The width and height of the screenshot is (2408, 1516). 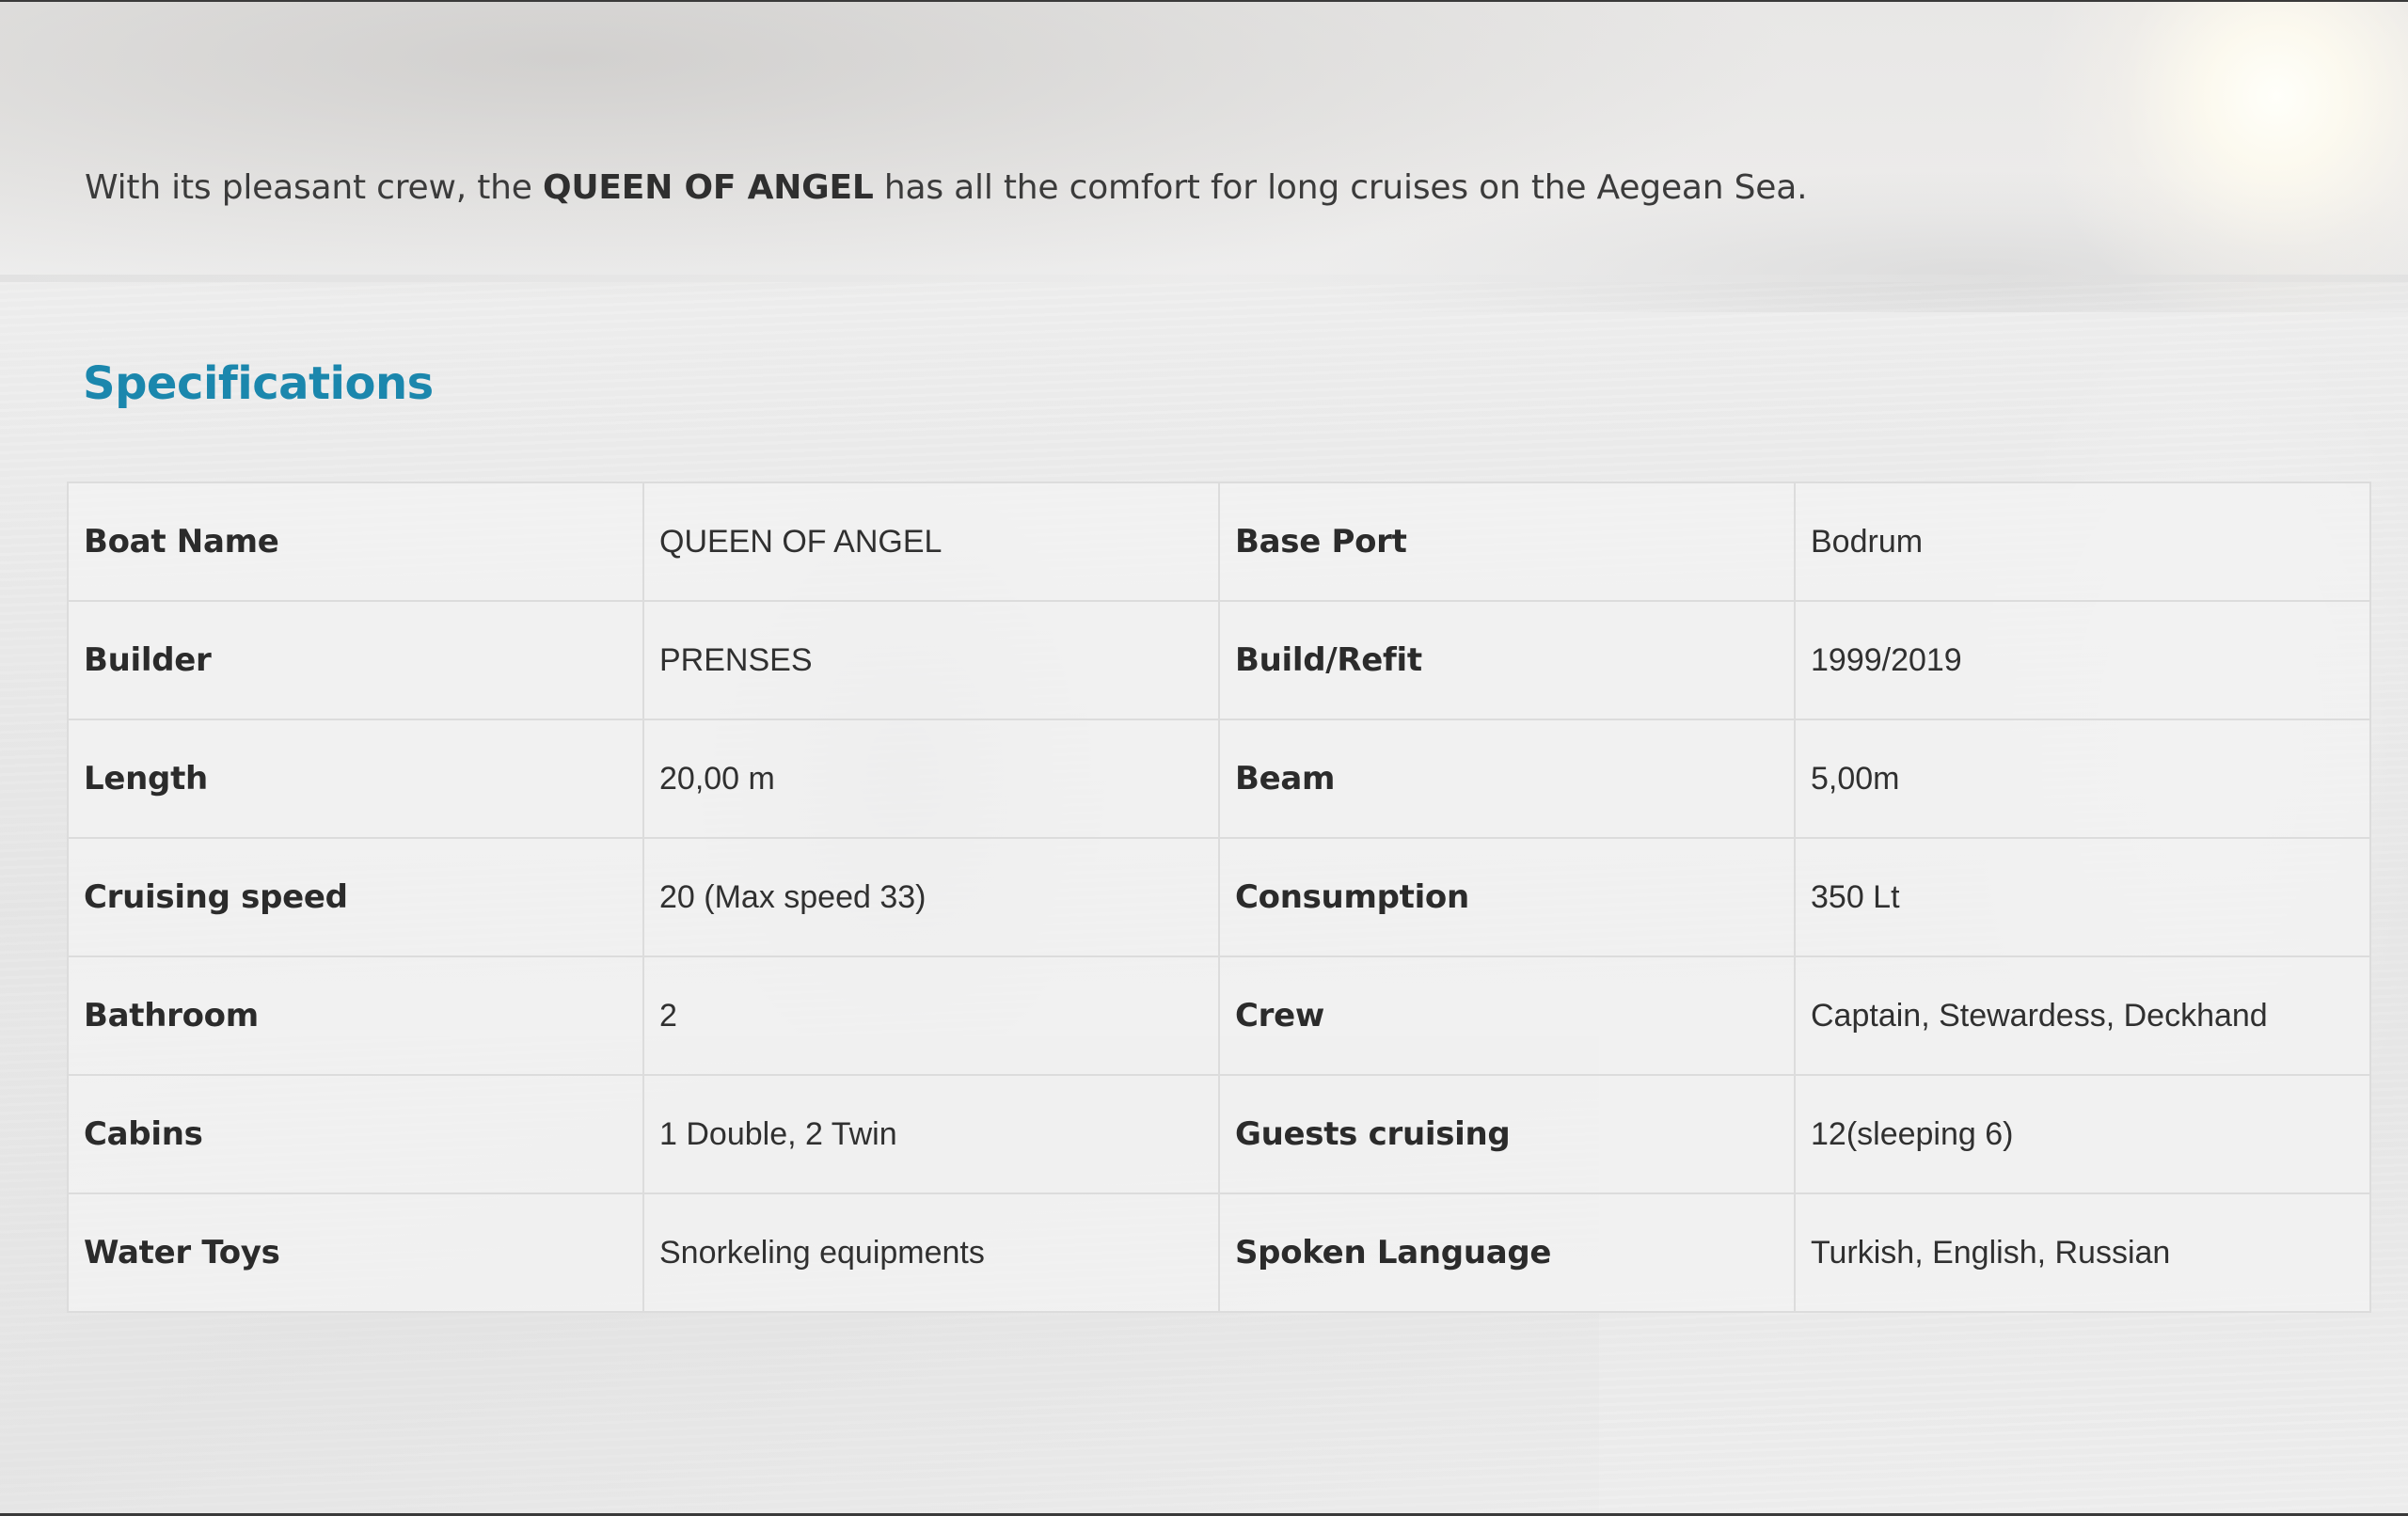 What do you see at coordinates (356, 897) in the screenshot?
I see `spec-label: Cruising speed` at bounding box center [356, 897].